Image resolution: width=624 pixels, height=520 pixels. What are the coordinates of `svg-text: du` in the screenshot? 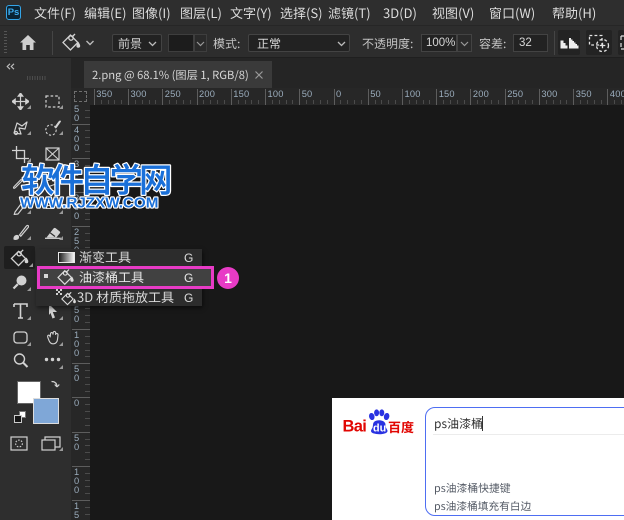 It's located at (379, 429).